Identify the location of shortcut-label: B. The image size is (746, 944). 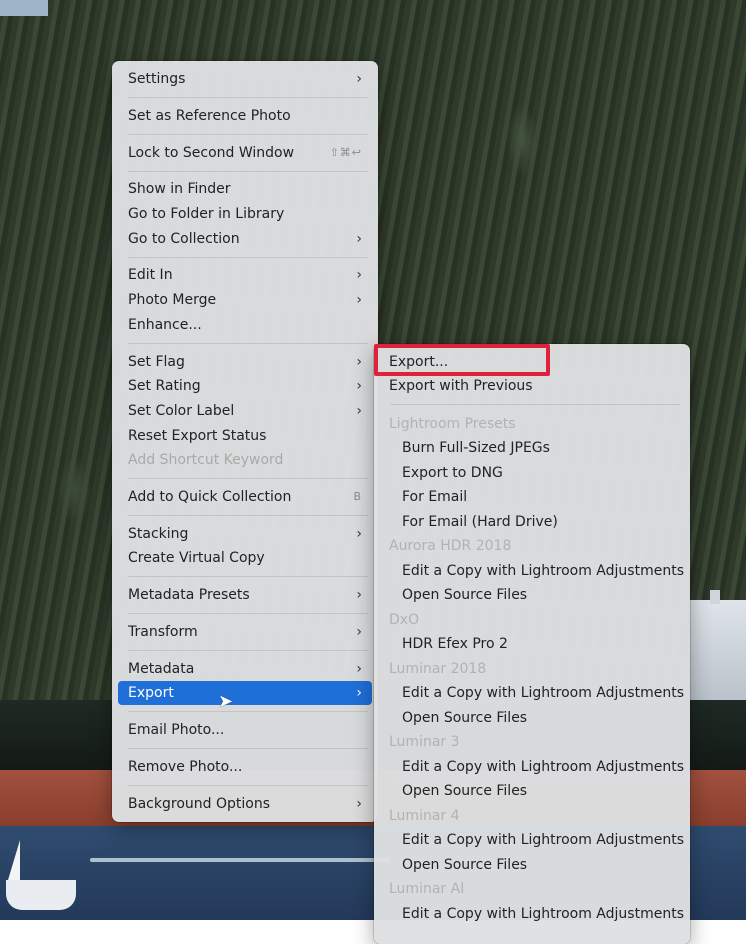
(357, 496).